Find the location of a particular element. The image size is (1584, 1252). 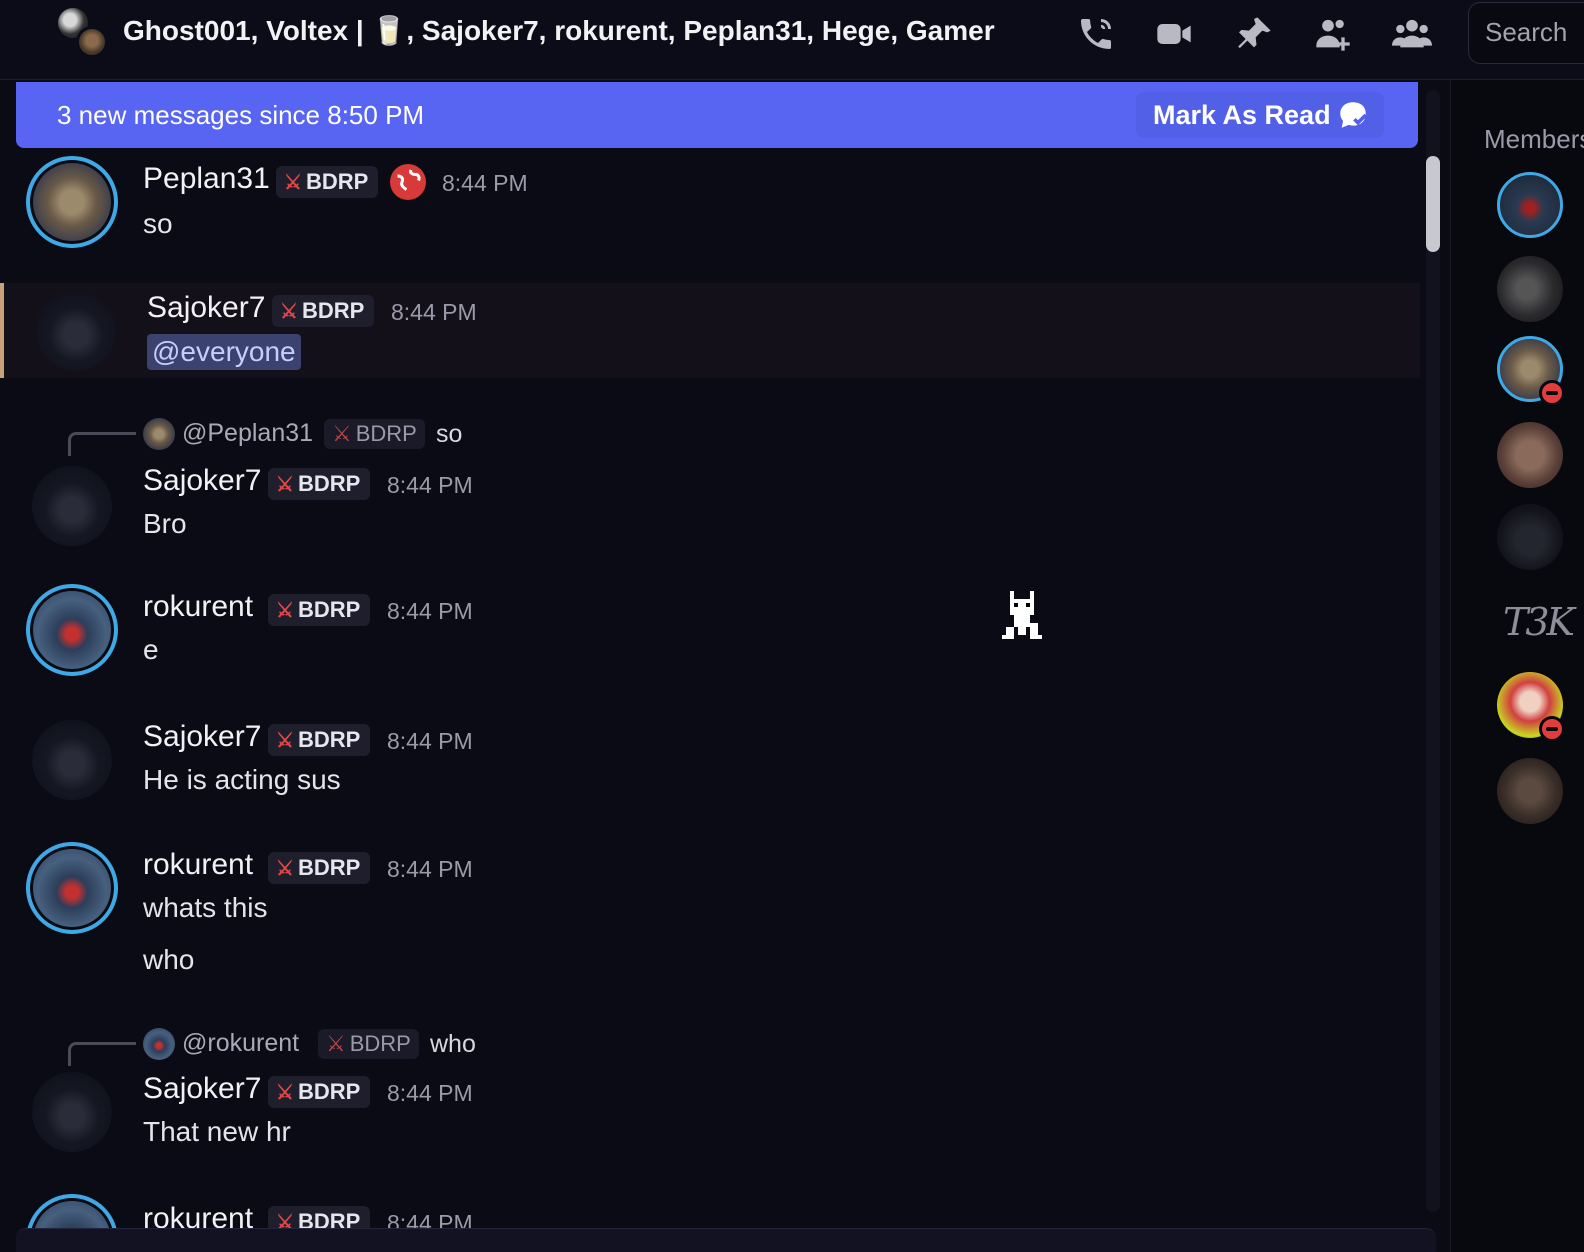

message-item: rokurent ⚔ BDRP 8:44 PM e is located at coordinates (710, 638).